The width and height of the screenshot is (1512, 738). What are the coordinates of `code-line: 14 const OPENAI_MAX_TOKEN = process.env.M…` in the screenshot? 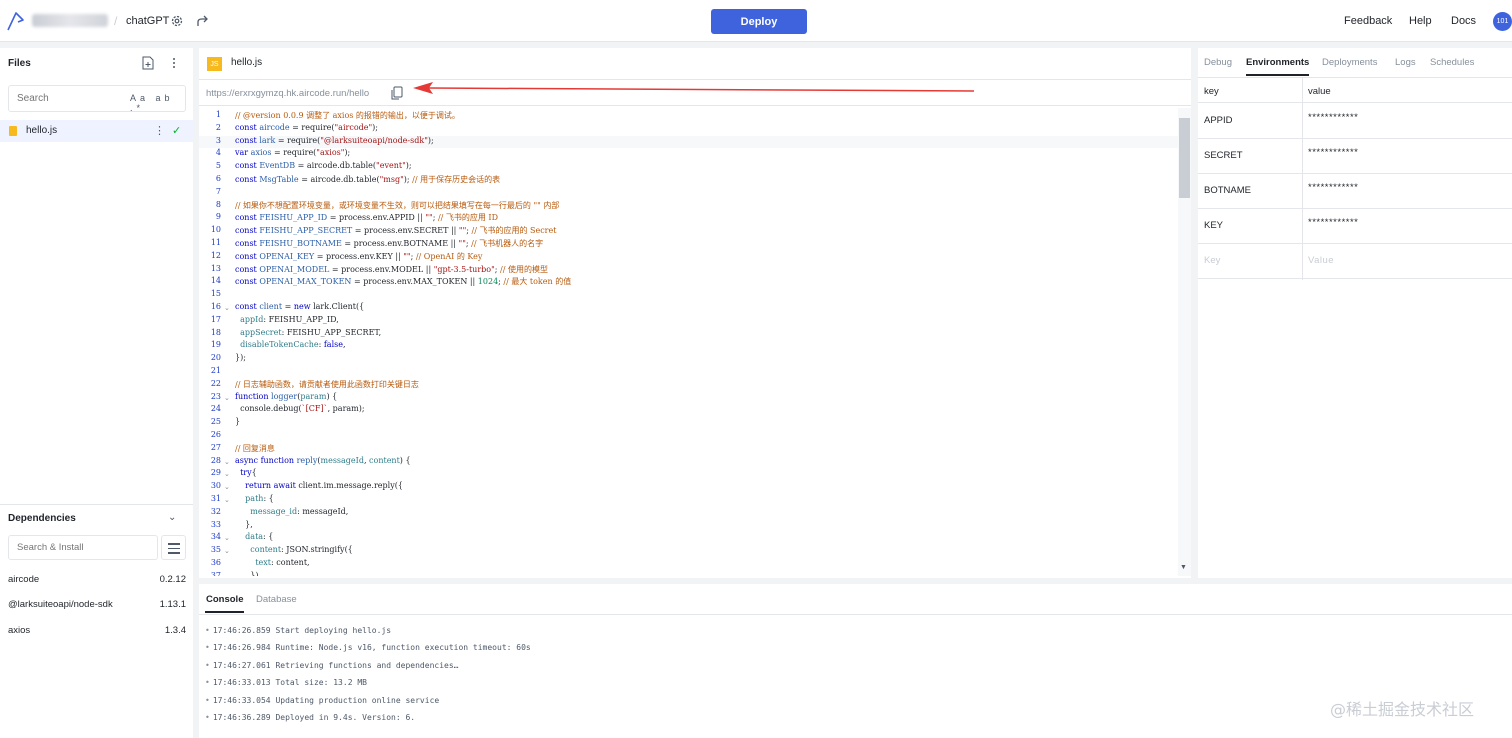 It's located at (689, 282).